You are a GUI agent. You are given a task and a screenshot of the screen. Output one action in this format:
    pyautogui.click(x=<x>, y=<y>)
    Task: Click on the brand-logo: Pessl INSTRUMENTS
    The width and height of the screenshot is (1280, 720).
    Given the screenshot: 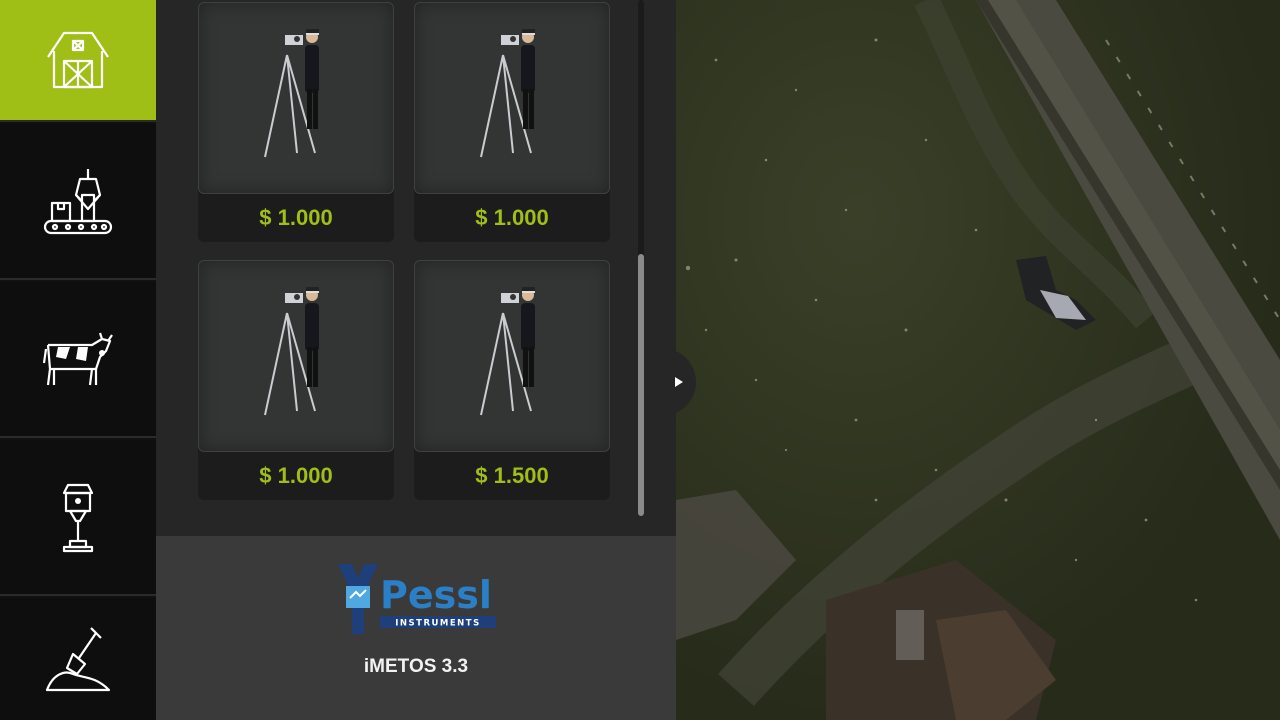 What is the action you would take?
    pyautogui.click(x=417, y=599)
    